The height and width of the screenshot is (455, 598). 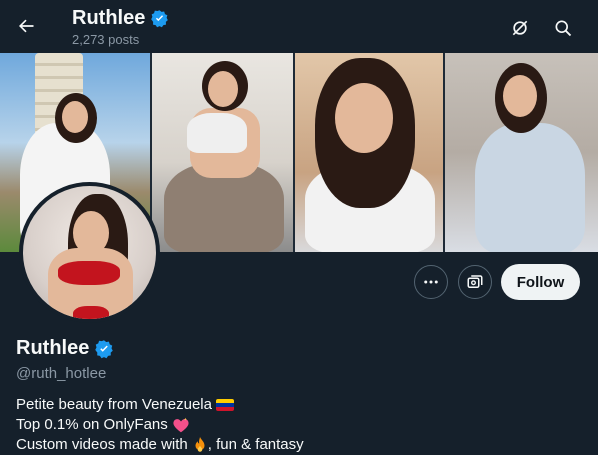 What do you see at coordinates (540, 282) in the screenshot?
I see `follow-button: Follow` at bounding box center [540, 282].